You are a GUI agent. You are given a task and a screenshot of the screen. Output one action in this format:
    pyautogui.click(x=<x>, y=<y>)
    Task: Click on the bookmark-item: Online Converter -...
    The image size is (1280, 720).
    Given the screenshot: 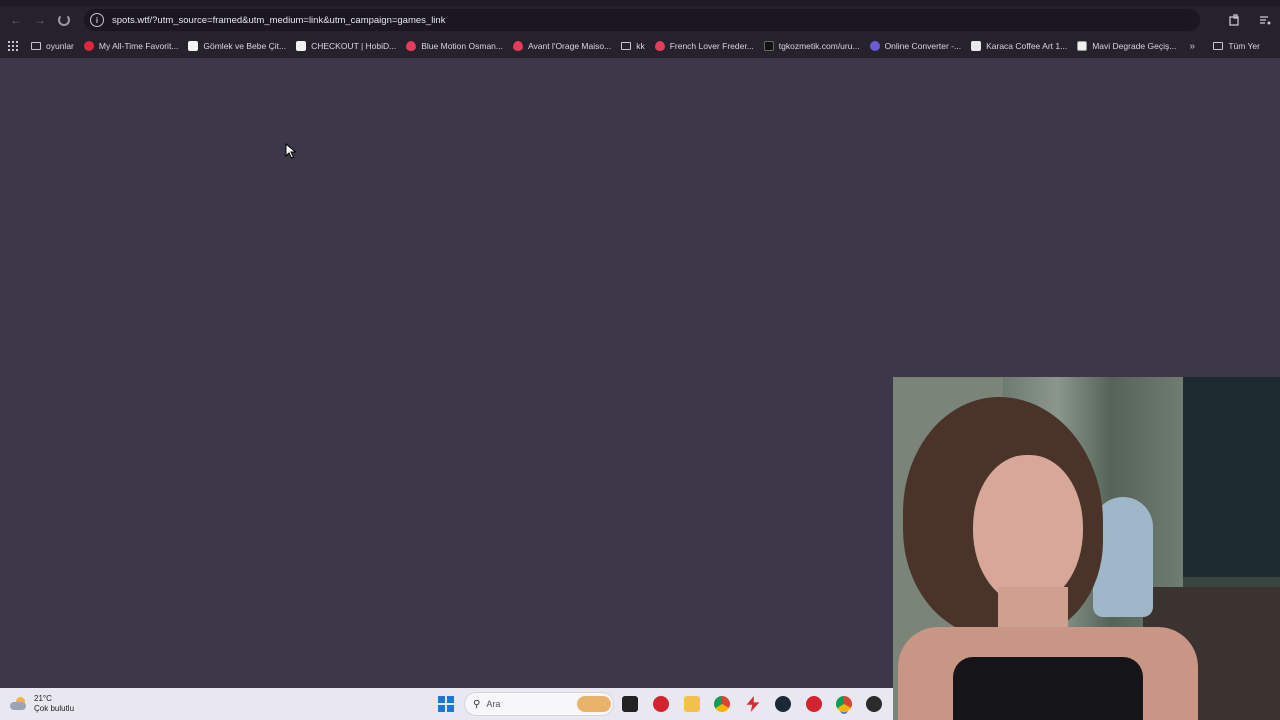 What is the action you would take?
    pyautogui.click(x=916, y=46)
    